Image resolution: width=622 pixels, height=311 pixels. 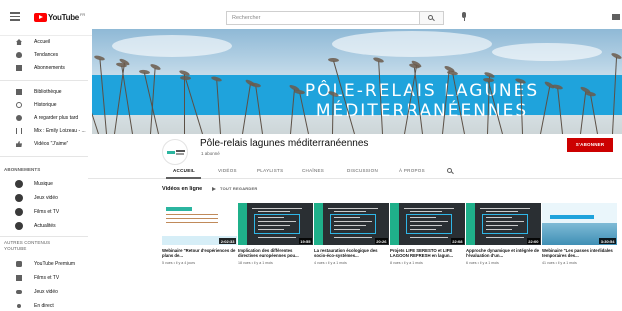 I want to click on logo-region: FR, so click(x=82, y=14).